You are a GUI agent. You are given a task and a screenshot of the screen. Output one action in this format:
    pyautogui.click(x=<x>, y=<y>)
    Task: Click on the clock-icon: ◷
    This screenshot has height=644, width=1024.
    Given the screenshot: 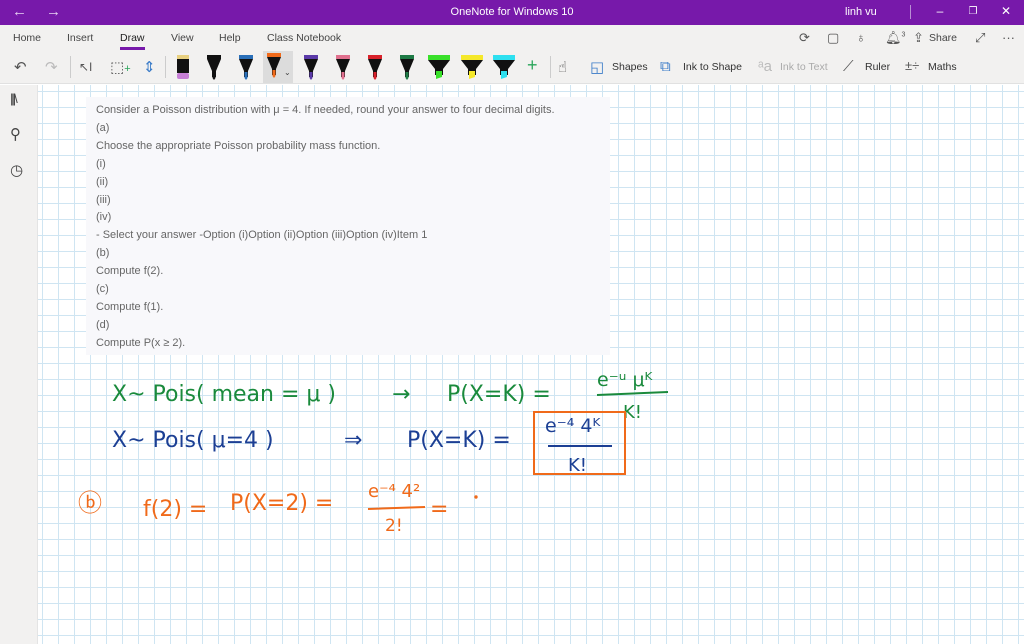 What is the action you would take?
    pyautogui.click(x=16, y=170)
    